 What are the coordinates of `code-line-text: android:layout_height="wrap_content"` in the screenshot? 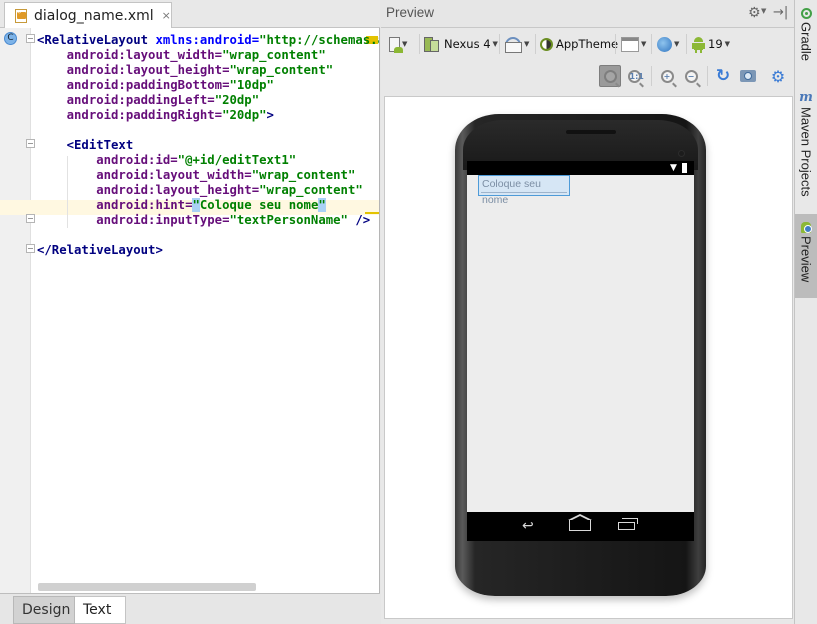 It's located at (185, 70).